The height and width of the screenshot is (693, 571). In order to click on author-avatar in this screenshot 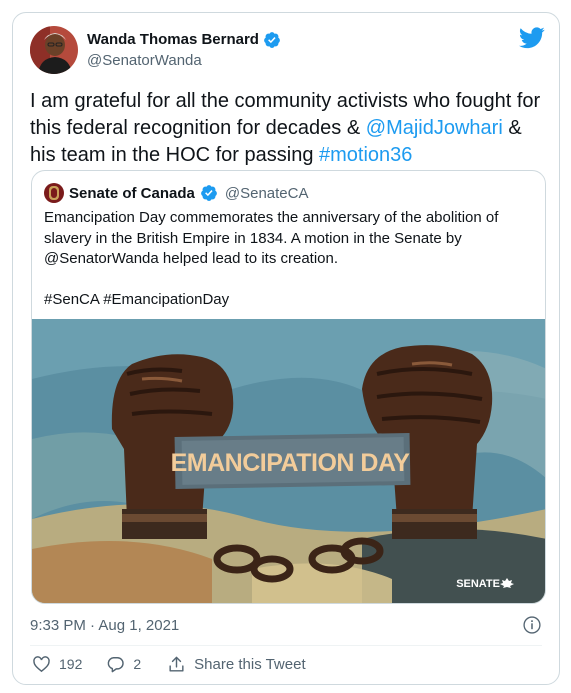, I will do `click(54, 50)`.